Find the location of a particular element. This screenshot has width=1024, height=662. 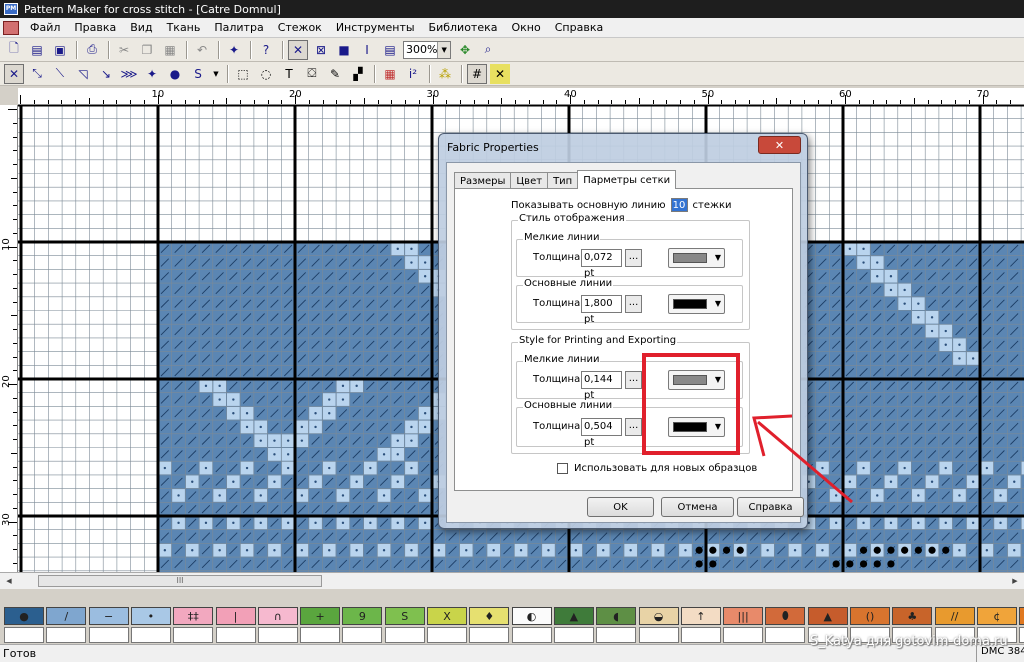

menu-stitch: Стежок is located at coordinates (300, 27).